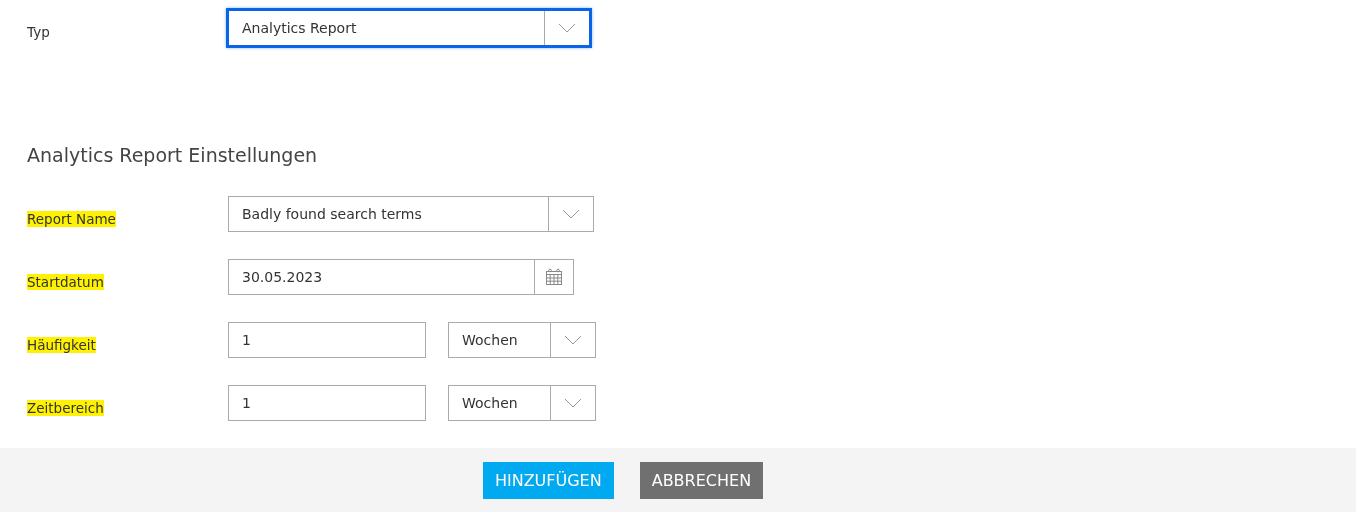  What do you see at coordinates (39, 31) in the screenshot?
I see `field-label: Typ` at bounding box center [39, 31].